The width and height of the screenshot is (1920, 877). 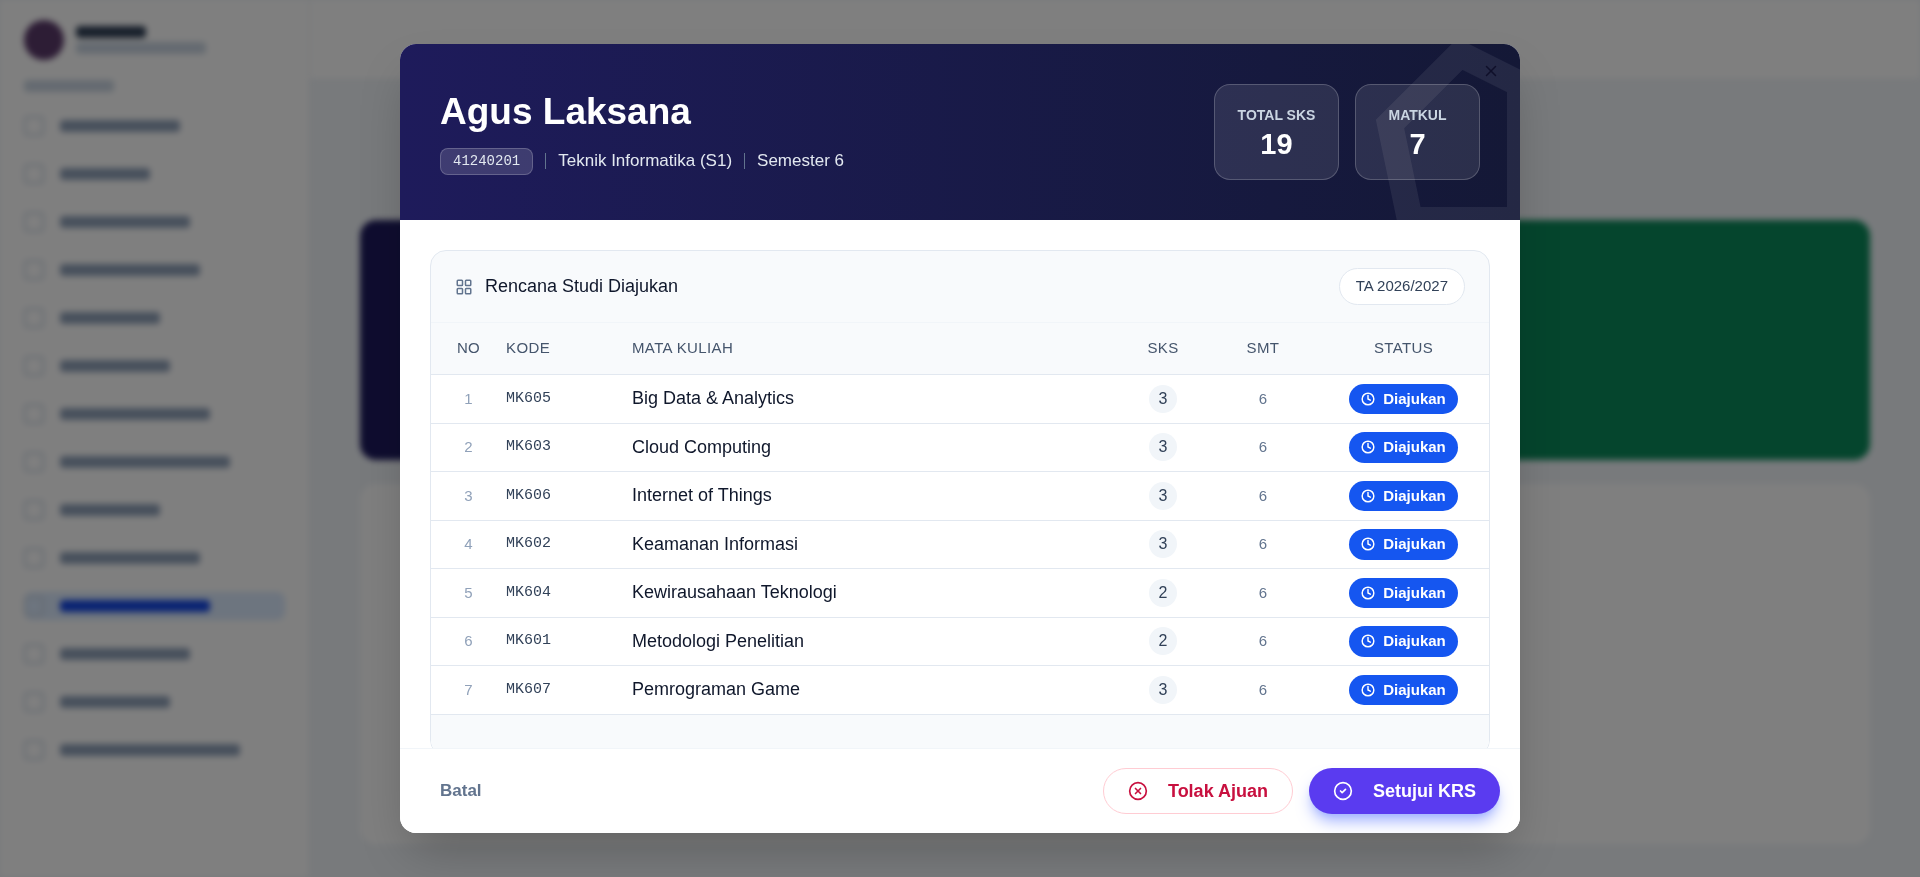 I want to click on row-number: 4, so click(x=468, y=544).